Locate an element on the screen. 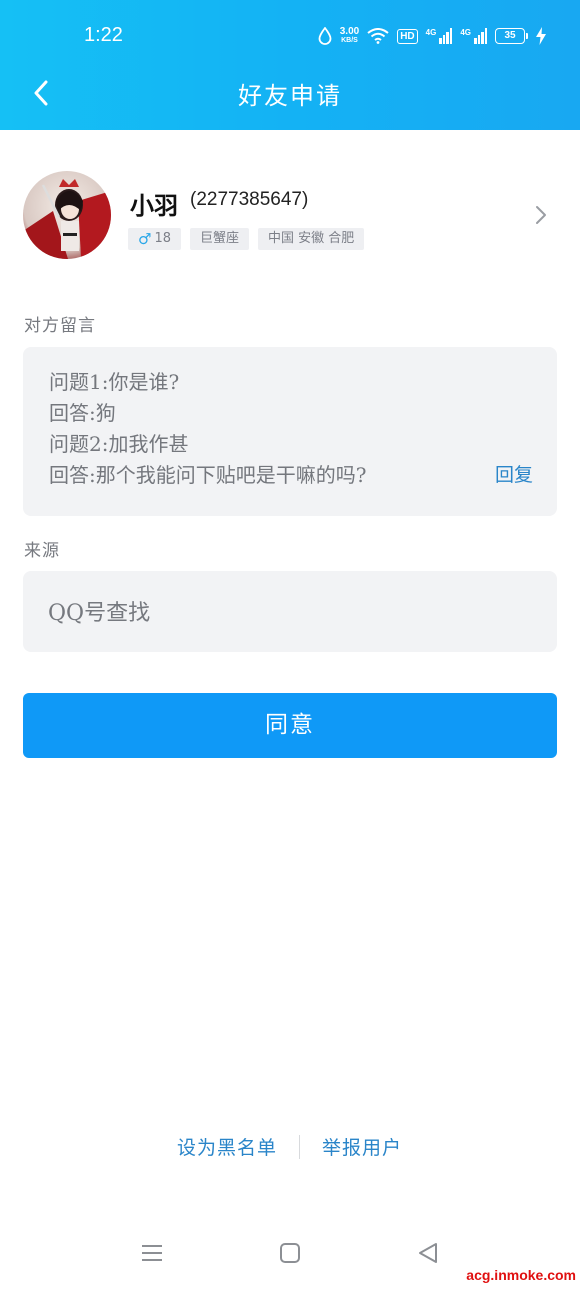 The height and width of the screenshot is (1289, 580). reply-button: 回复 is located at coordinates (514, 473).